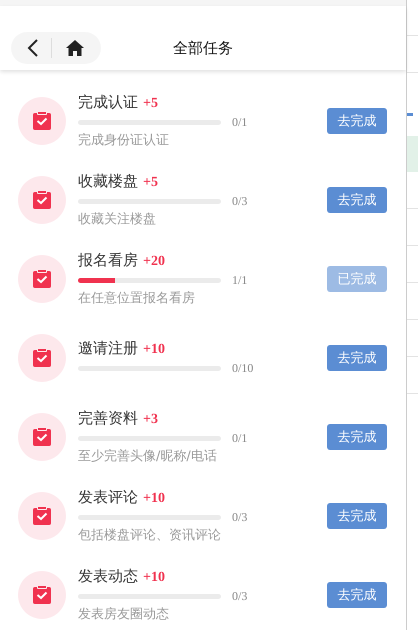  Describe the element at coordinates (117, 219) in the screenshot. I see `task-description: 收藏关注楼盘` at that location.